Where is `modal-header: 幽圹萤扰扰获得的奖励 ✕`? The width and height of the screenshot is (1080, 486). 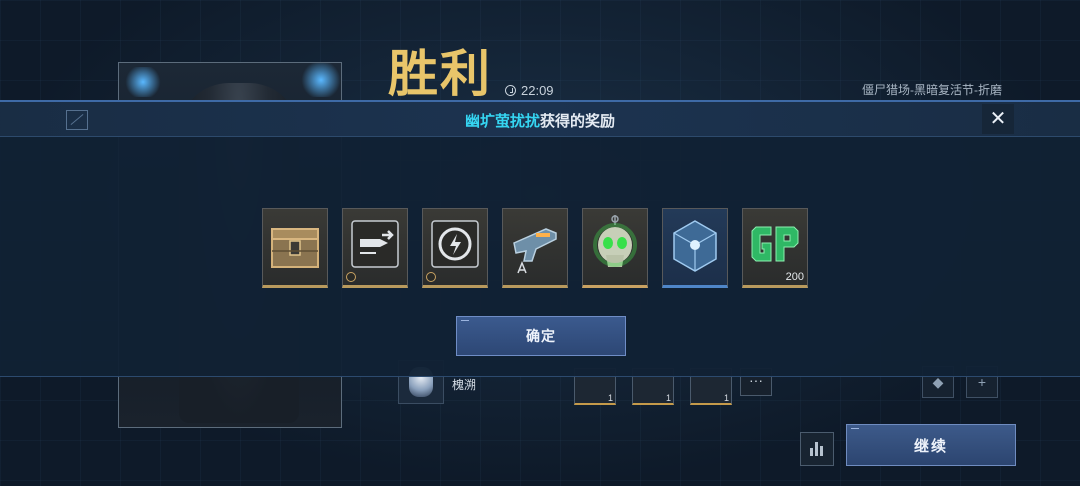
modal-header: 幽圹萤扰扰获得的奖励 ✕ is located at coordinates (540, 119).